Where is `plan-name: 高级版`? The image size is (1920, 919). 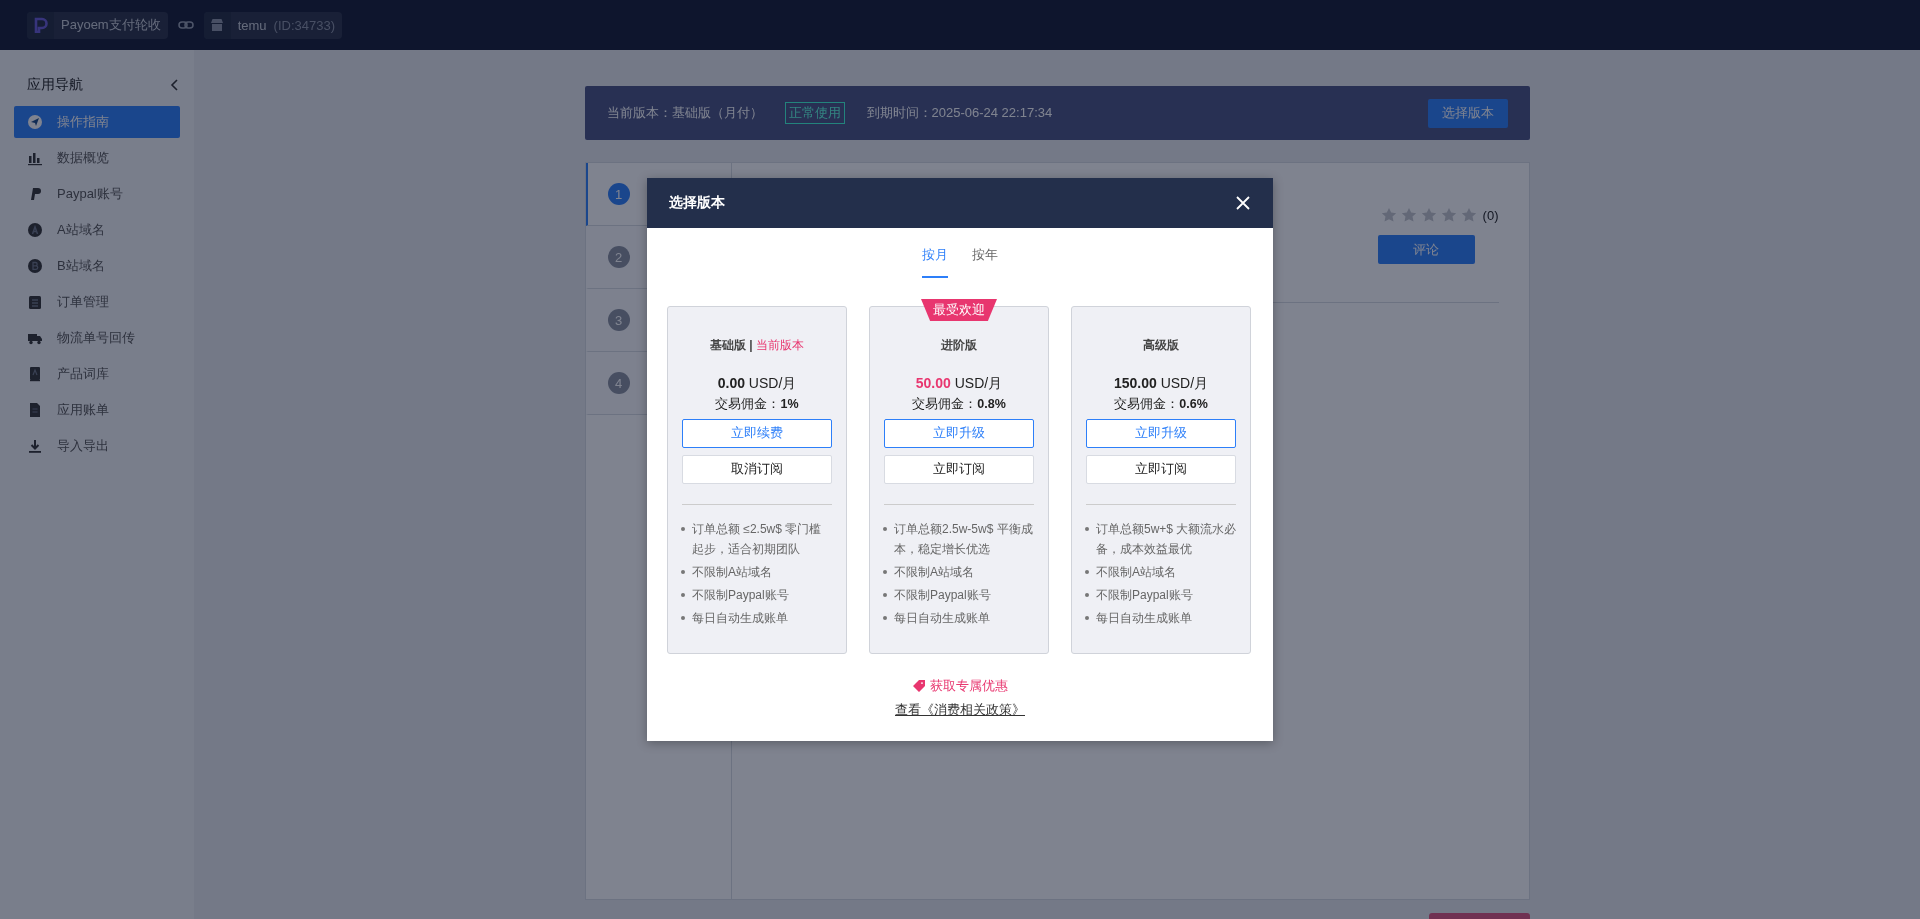 plan-name: 高级版 is located at coordinates (1161, 345).